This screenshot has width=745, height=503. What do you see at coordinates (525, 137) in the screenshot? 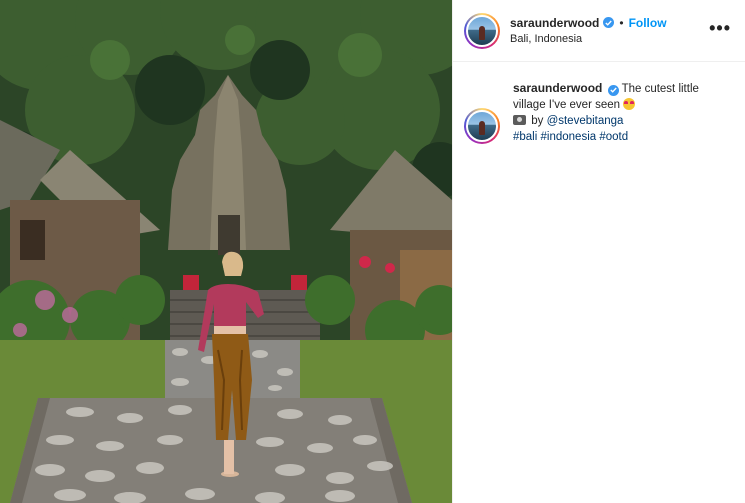
I see `hashtag-bali: #bali` at bounding box center [525, 137].